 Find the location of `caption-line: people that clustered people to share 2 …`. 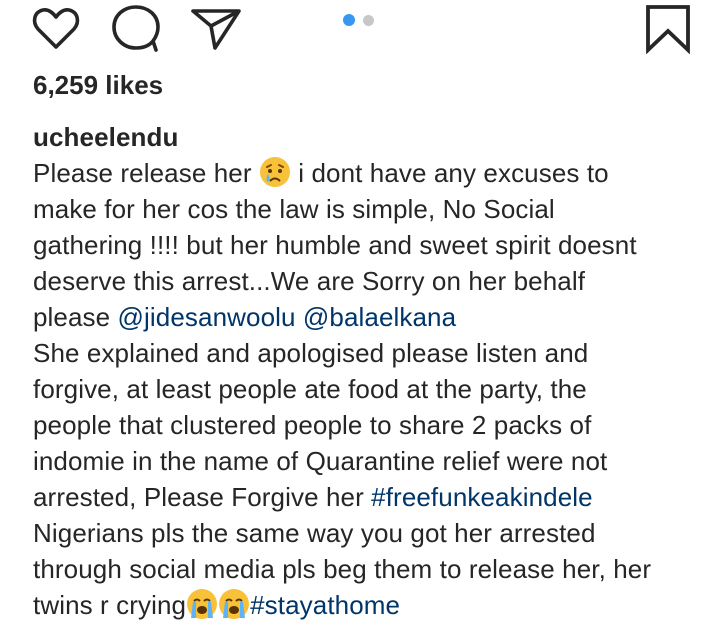

caption-line: people that clustered people to share 2 … is located at coordinates (312, 425).